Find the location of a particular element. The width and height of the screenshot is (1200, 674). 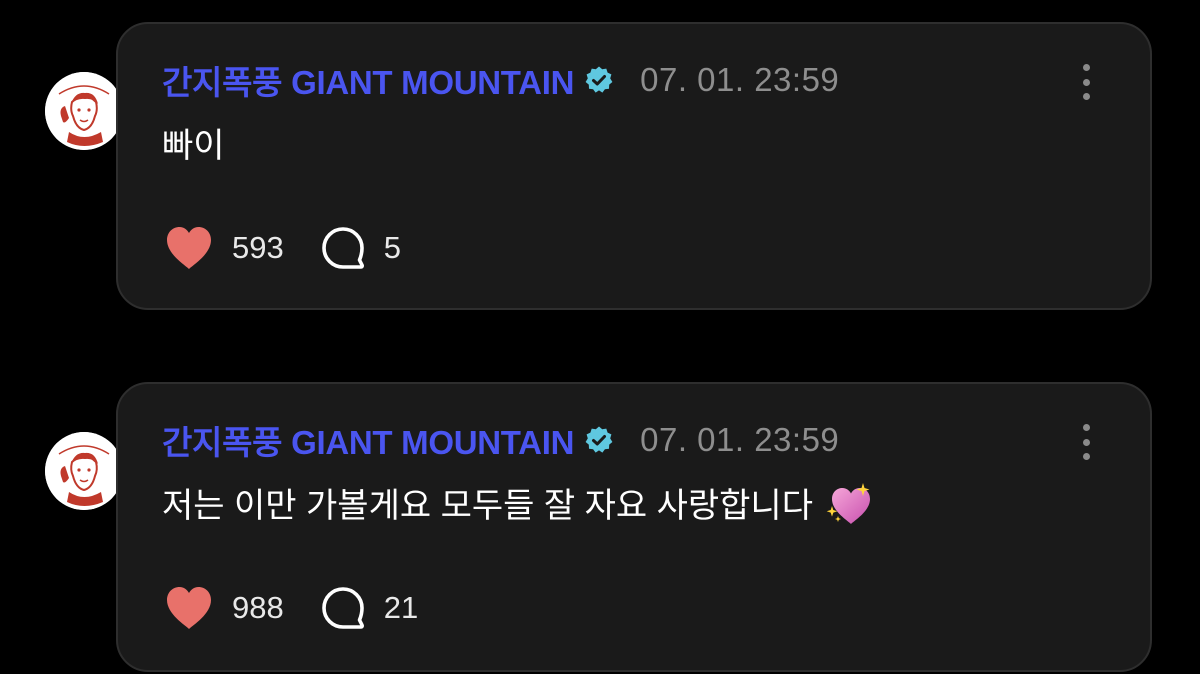

comment-text: 빠이 is located at coordinates (193, 146).